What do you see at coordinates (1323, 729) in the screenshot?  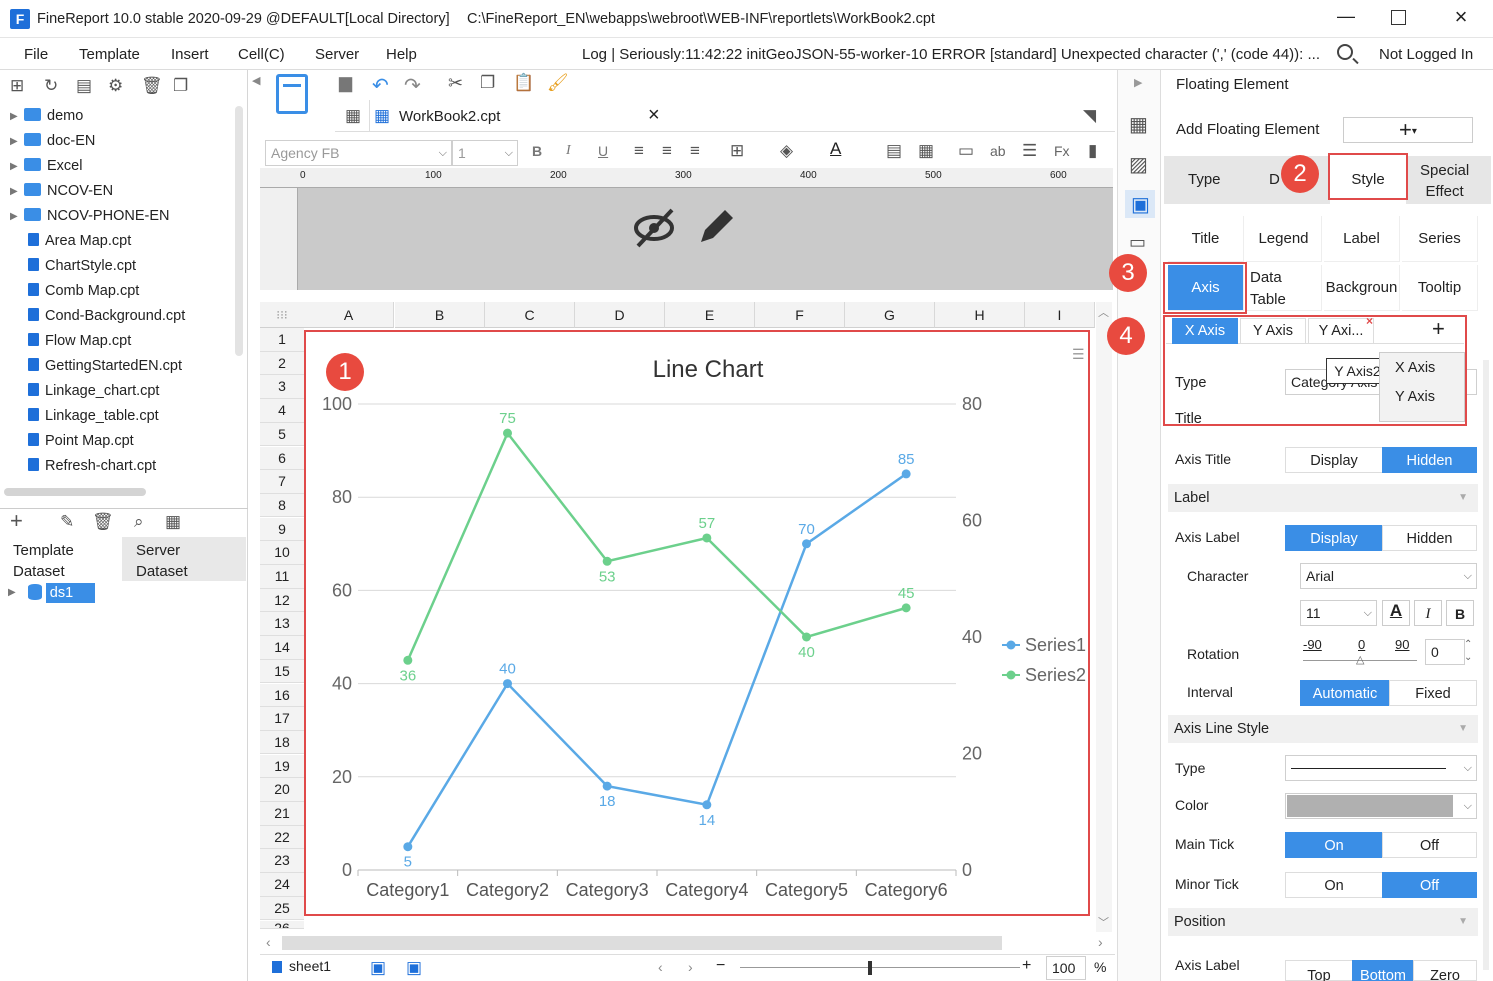 I see `axis-line-style-section: Axis Line Style ▼` at bounding box center [1323, 729].